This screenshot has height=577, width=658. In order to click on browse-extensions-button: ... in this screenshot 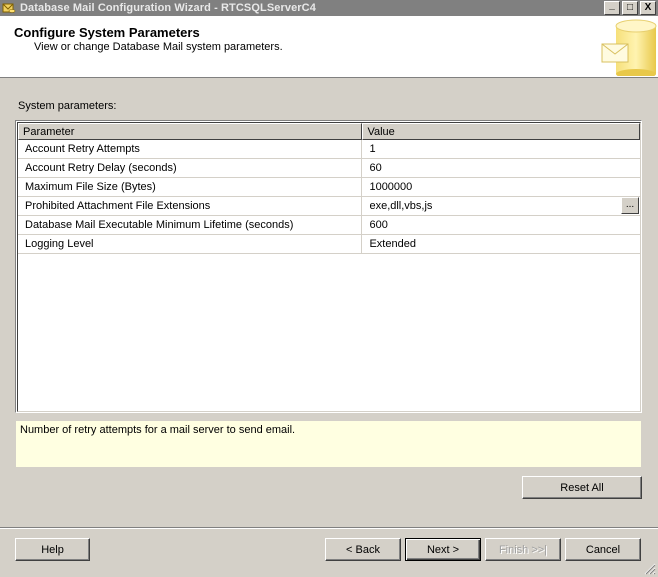, I will do `click(630, 205)`.